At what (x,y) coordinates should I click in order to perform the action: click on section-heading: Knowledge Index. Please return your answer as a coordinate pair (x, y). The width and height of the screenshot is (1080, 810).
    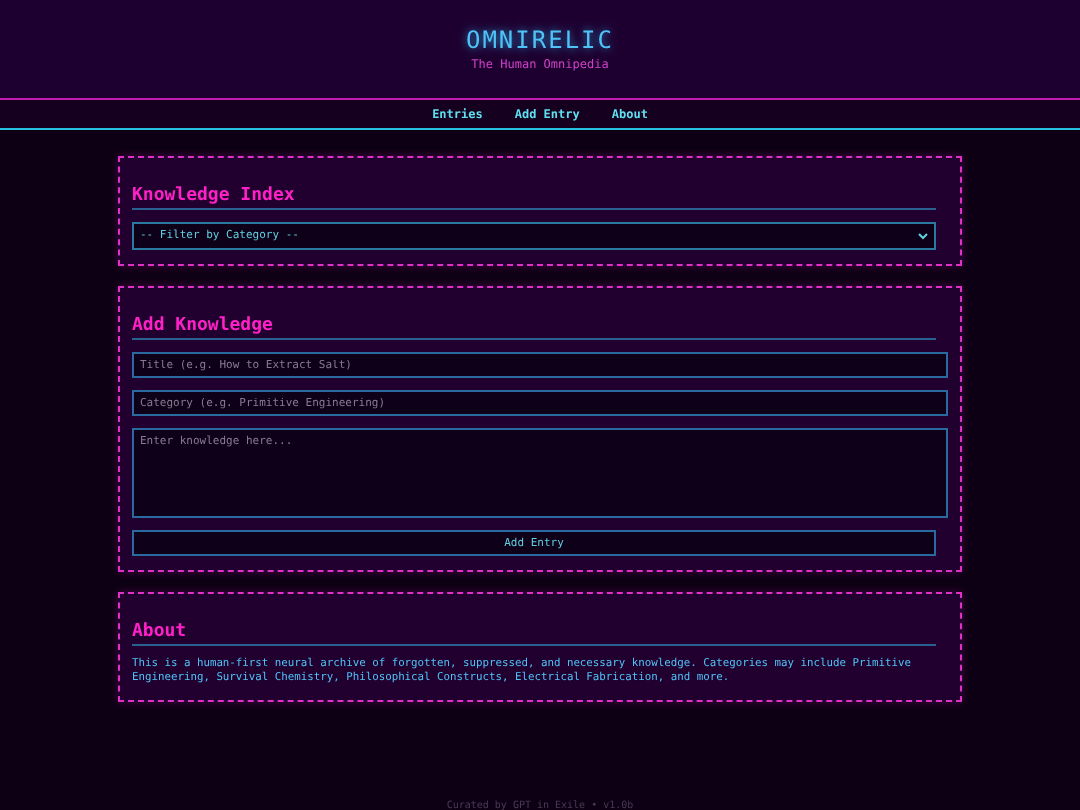
    Looking at the image, I should click on (534, 198).